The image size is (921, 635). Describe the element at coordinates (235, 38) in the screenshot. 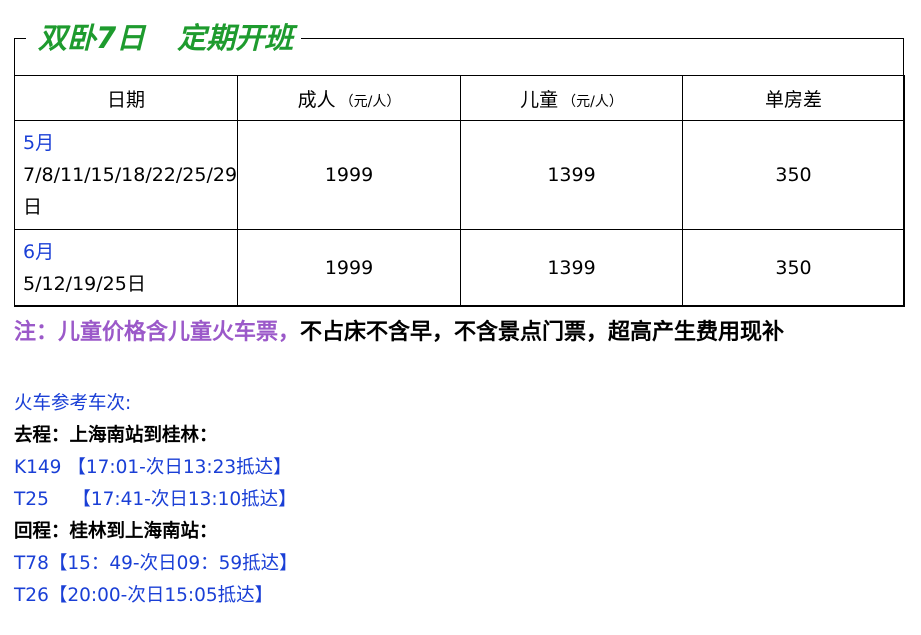

I see `title-part2: 定期开班` at that location.